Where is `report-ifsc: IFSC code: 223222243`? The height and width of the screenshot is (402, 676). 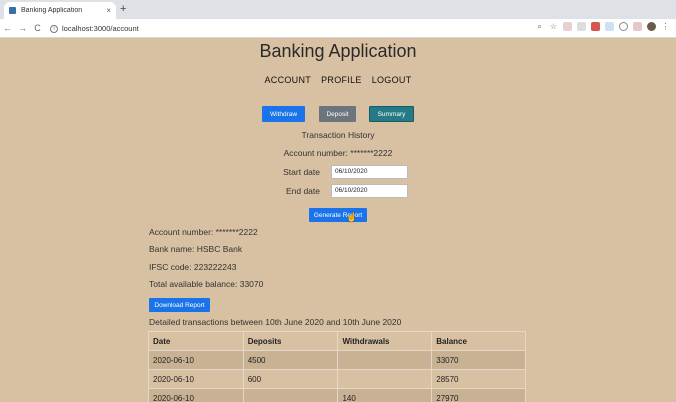 report-ifsc: IFSC code: 223222243 is located at coordinates (193, 267).